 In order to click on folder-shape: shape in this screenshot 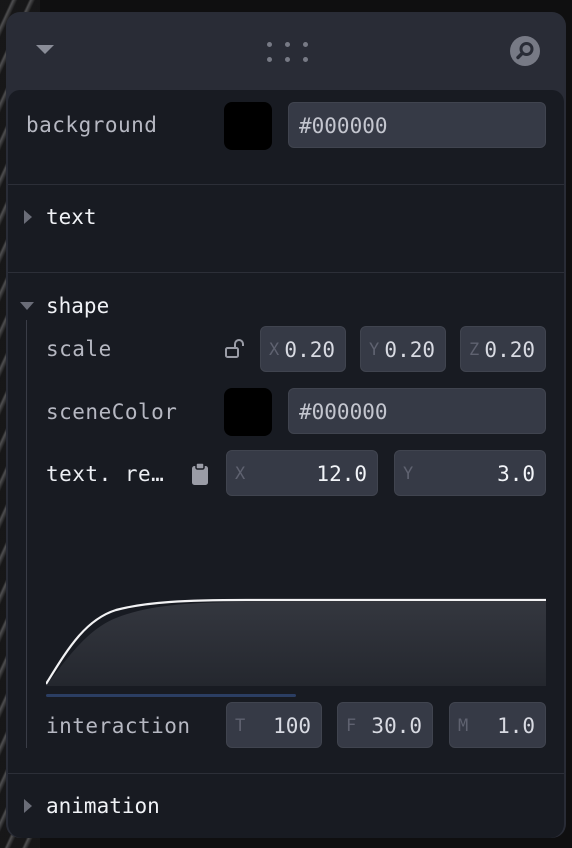, I will do `click(64, 306)`.